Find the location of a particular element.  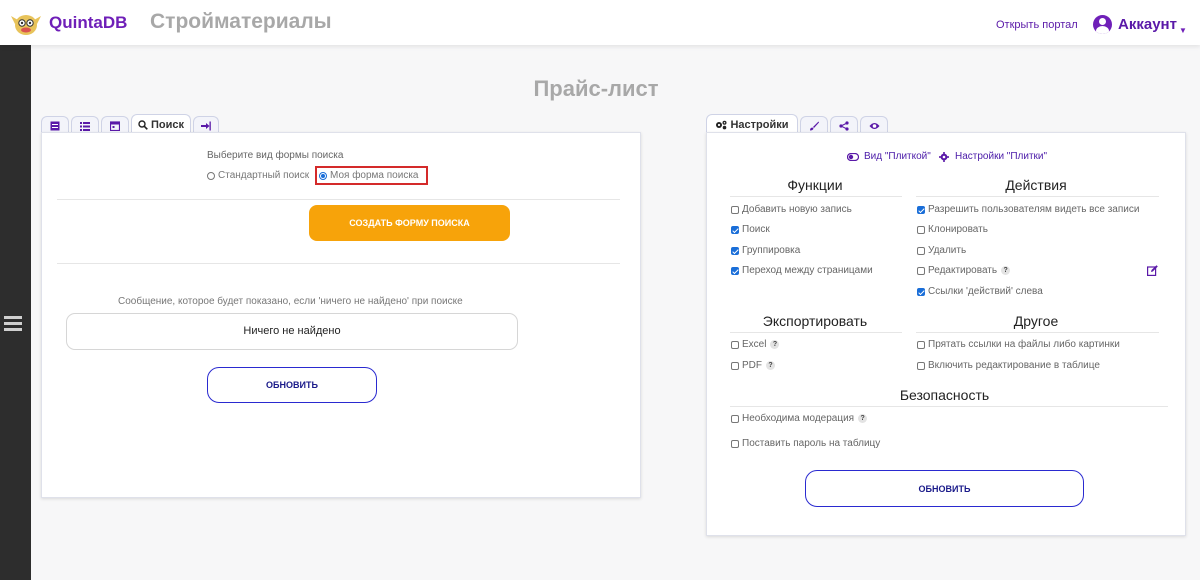

checkbox-edit: Редактировать ? is located at coordinates (964, 270).